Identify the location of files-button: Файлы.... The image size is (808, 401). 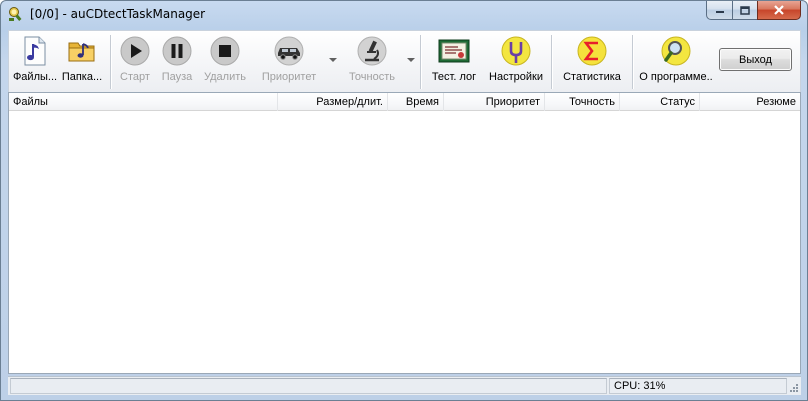
(35, 62).